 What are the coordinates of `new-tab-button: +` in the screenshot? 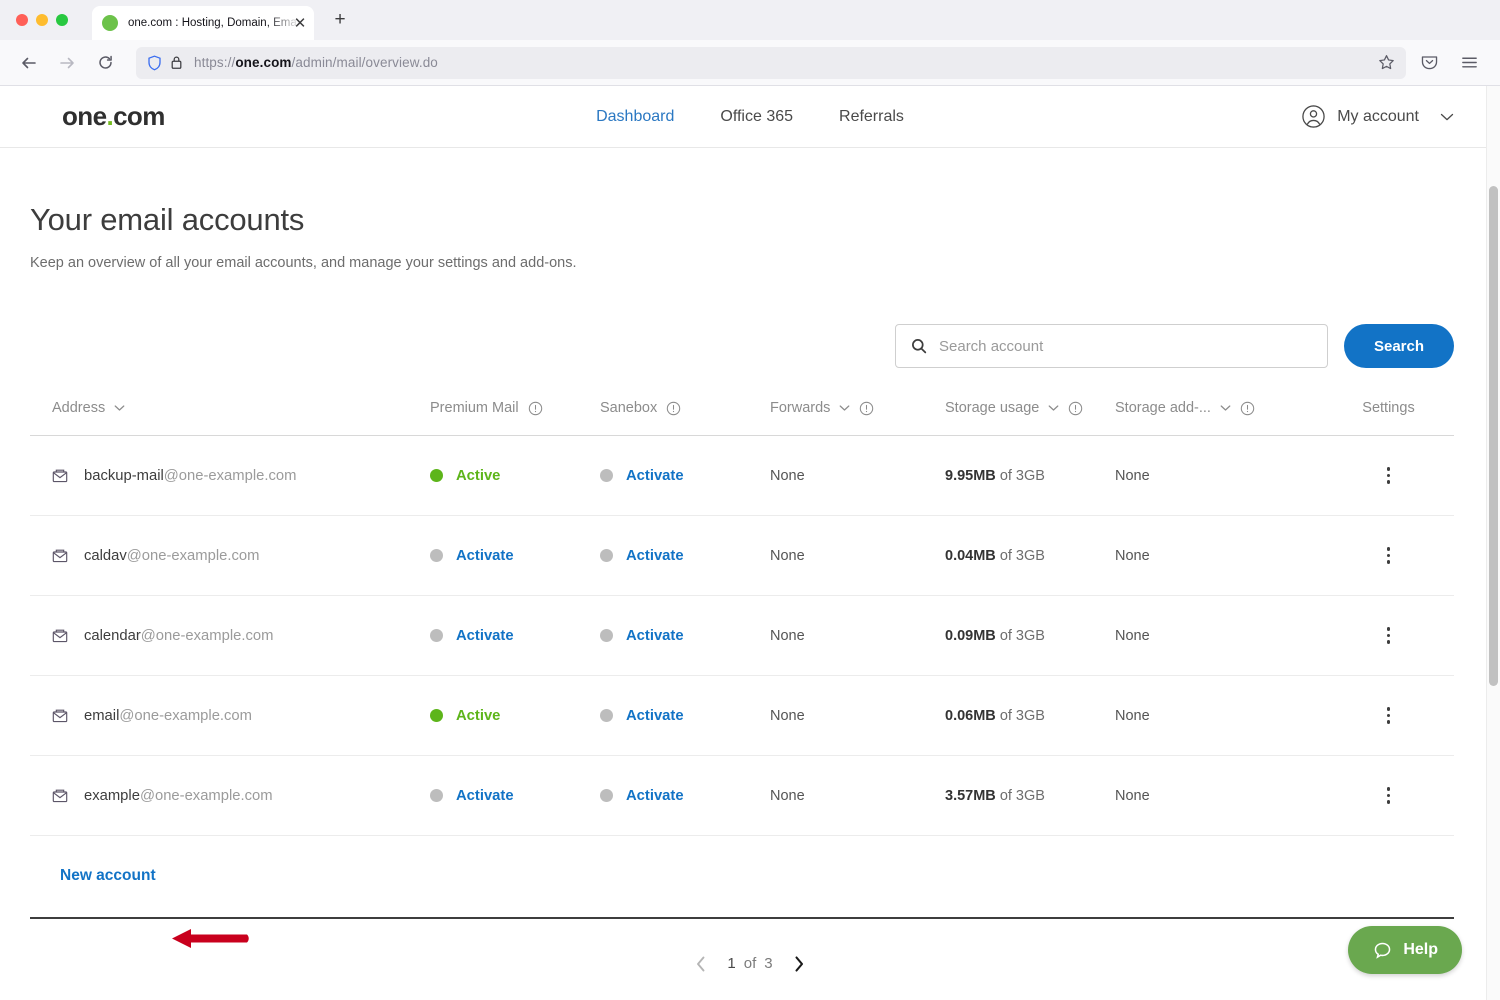 It's located at (340, 20).